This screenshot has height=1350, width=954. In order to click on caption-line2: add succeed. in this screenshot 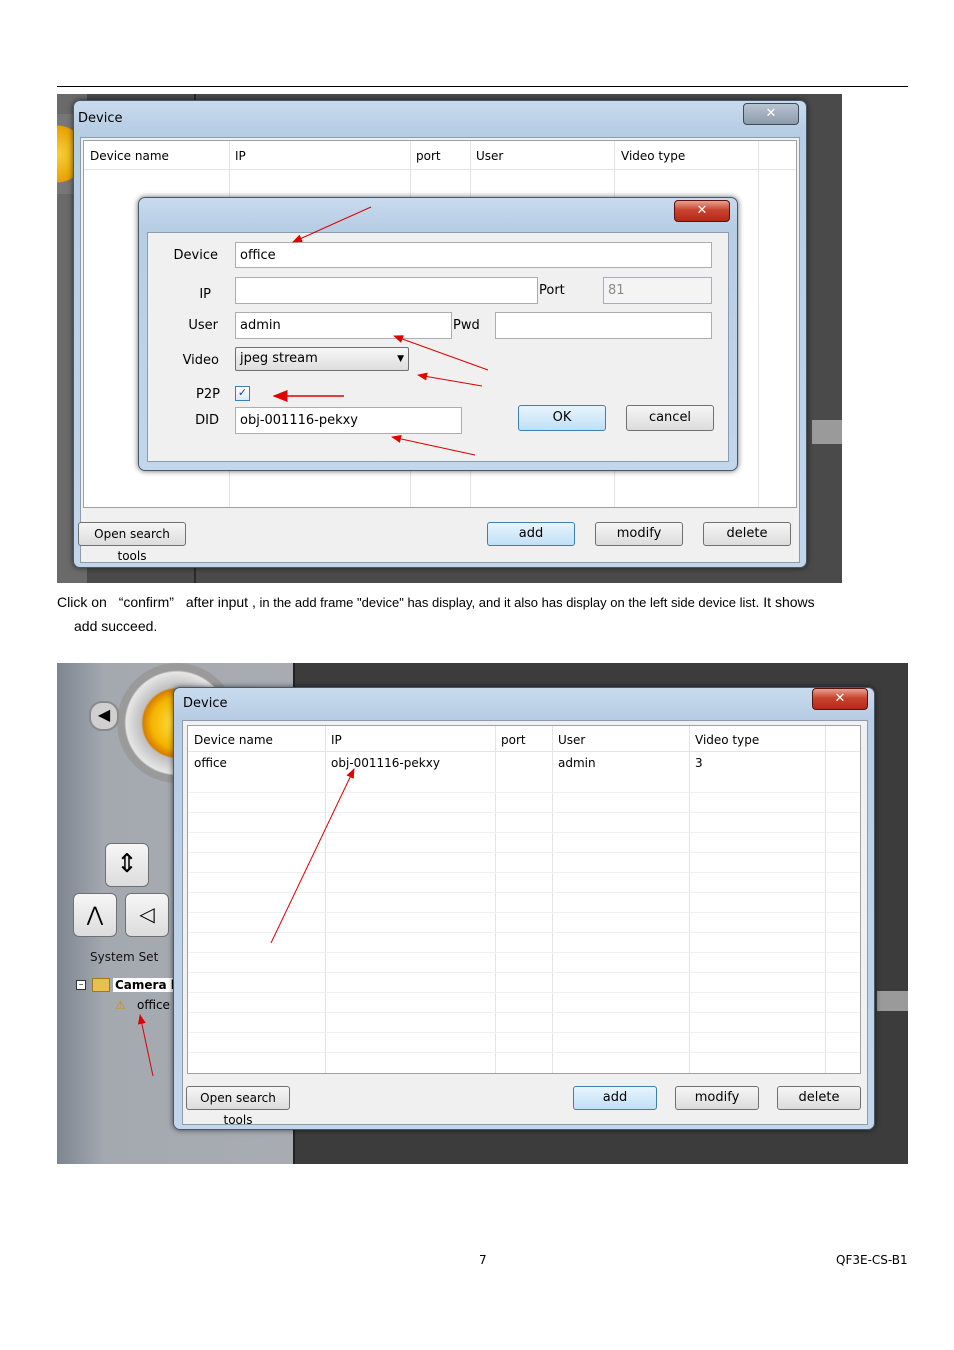, I will do `click(116, 626)`.